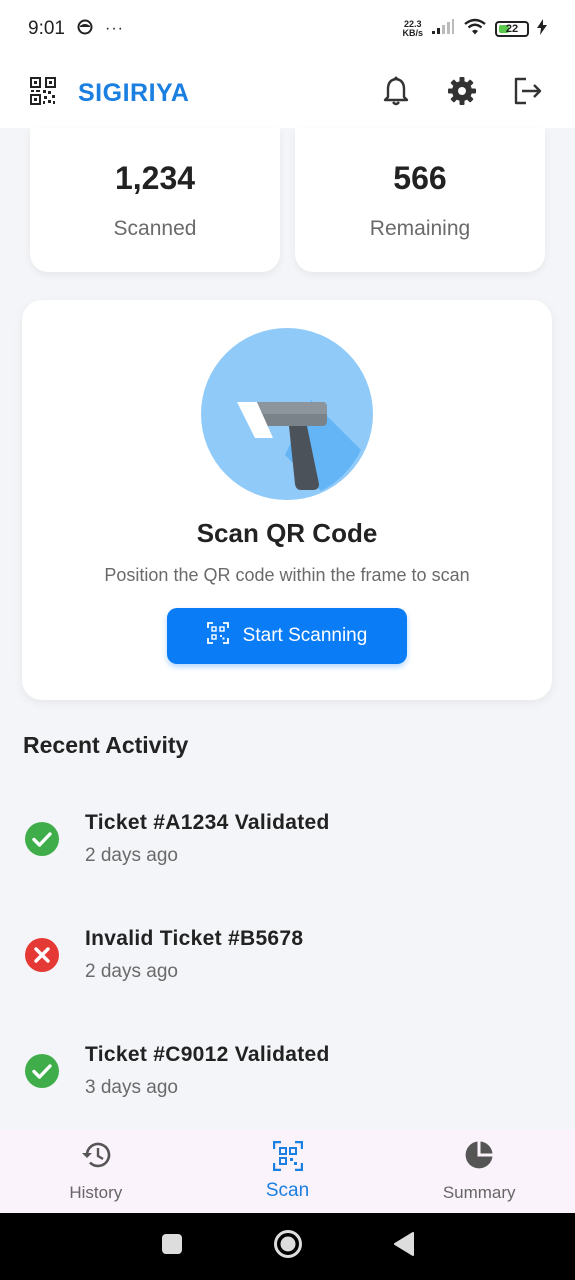 Image resolution: width=575 pixels, height=1280 pixels. I want to click on activity-time: 3 days ago, so click(131, 1087).